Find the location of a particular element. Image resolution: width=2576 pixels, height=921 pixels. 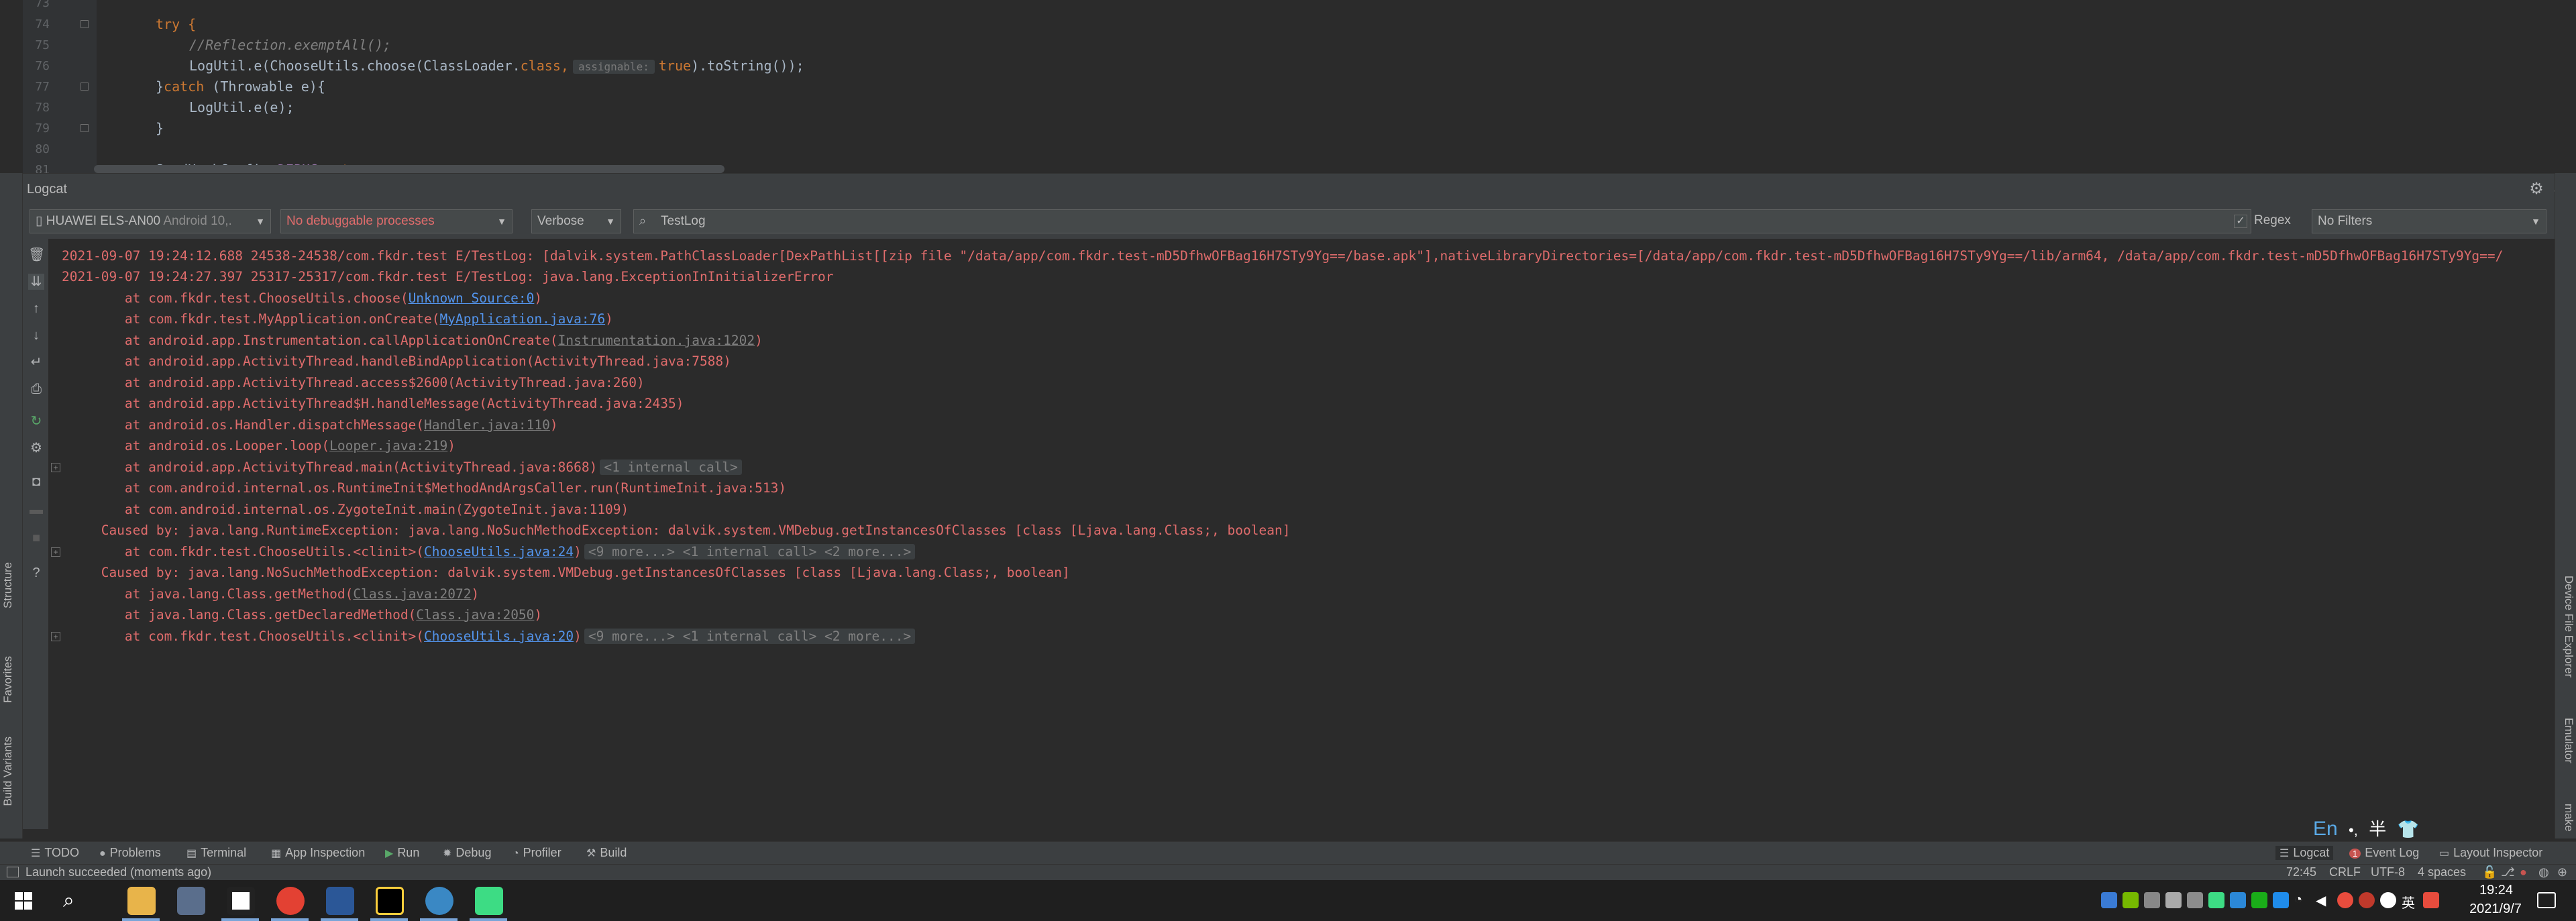

tab-favorites: Favorites is located at coordinates (11, 679).